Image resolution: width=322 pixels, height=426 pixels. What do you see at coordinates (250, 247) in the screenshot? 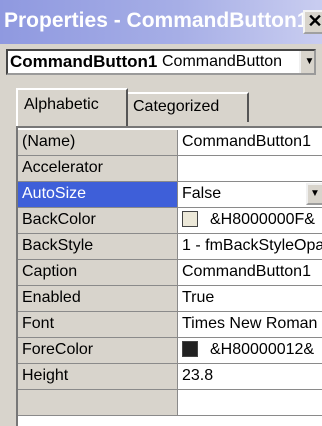
I see `property-value: 1 - fmBackStyleOpaque` at bounding box center [250, 247].